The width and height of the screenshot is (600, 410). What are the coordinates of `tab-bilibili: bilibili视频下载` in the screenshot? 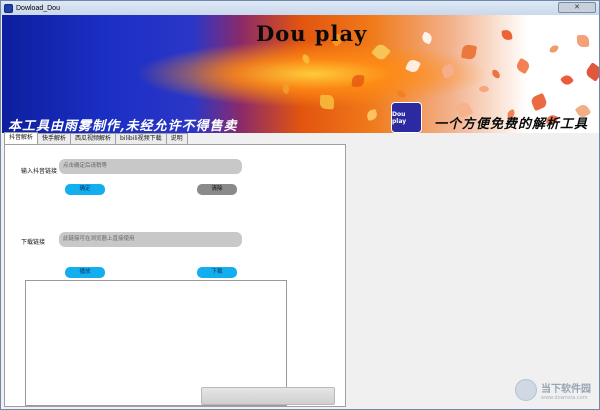 It's located at (141, 138).